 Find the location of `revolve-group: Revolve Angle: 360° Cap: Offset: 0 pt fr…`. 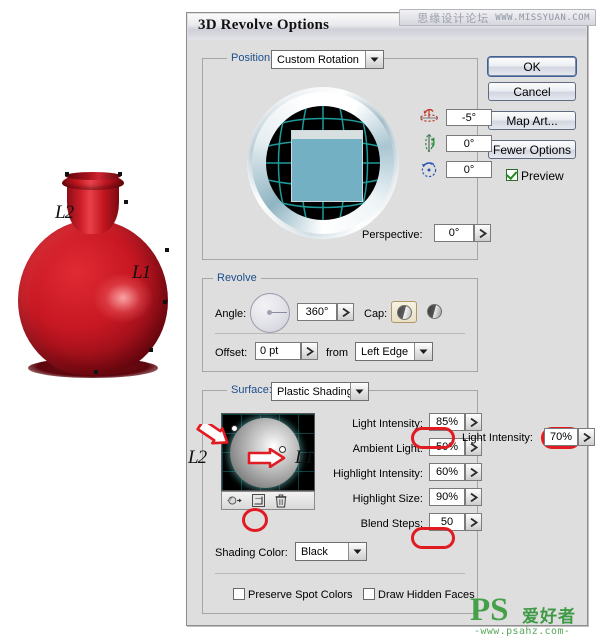

revolve-group: Revolve Angle: 360° Cap: Offset: 0 pt fr… is located at coordinates (340, 322).